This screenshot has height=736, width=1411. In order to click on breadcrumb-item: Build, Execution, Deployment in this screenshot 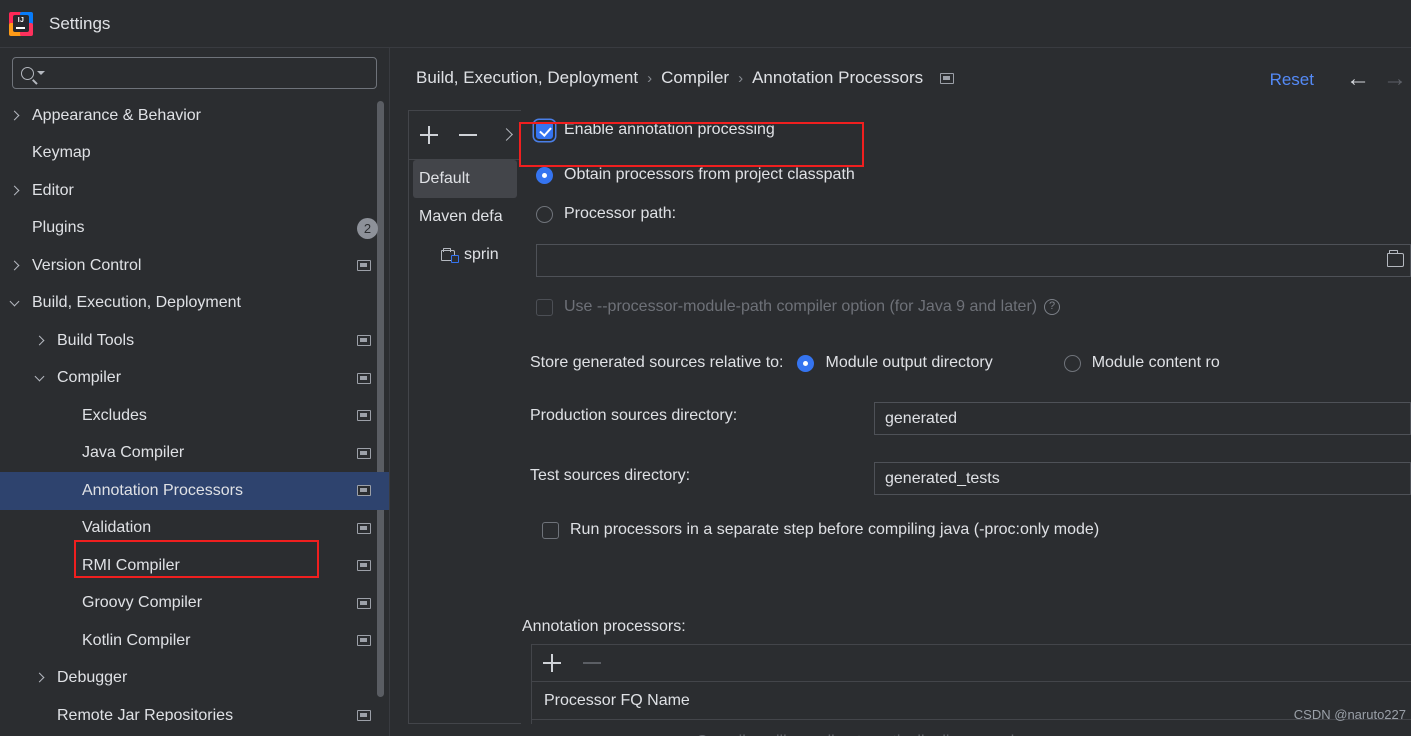, I will do `click(527, 78)`.